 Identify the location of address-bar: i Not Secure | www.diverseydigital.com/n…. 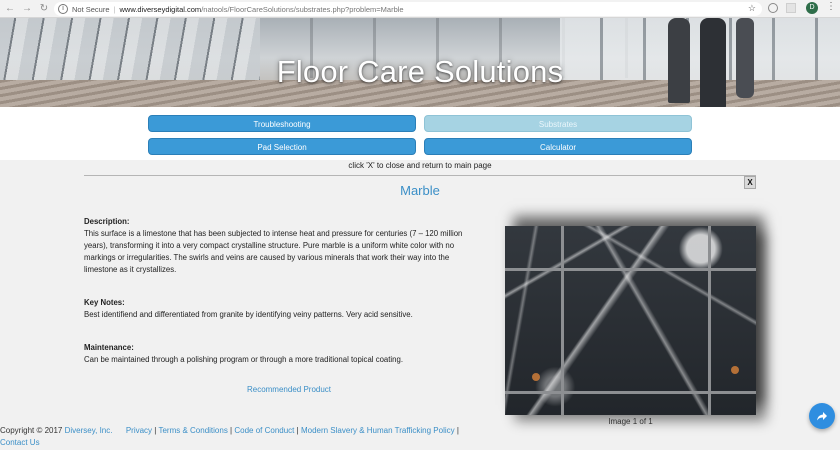
(408, 9).